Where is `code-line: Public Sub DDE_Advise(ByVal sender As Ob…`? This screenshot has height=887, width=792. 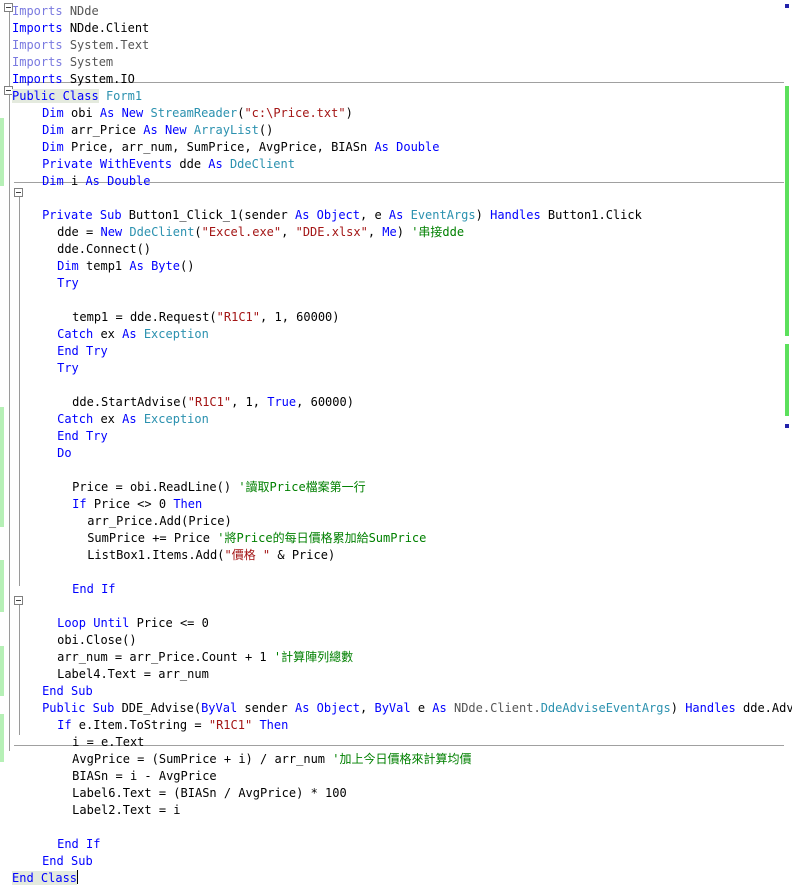 code-line: Public Sub DDE_Advise(ByVal sender As Ob… is located at coordinates (417, 708).